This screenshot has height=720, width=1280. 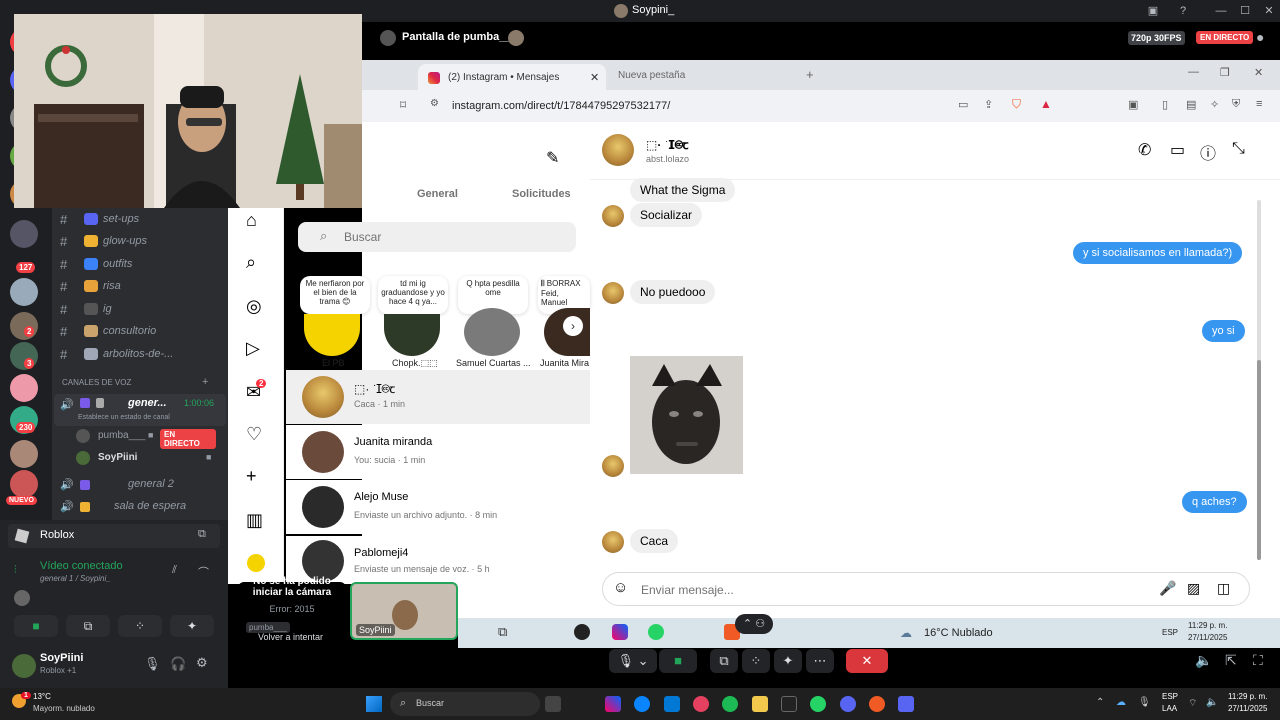 I want to click on copilot-icon, so click(x=613, y=704).